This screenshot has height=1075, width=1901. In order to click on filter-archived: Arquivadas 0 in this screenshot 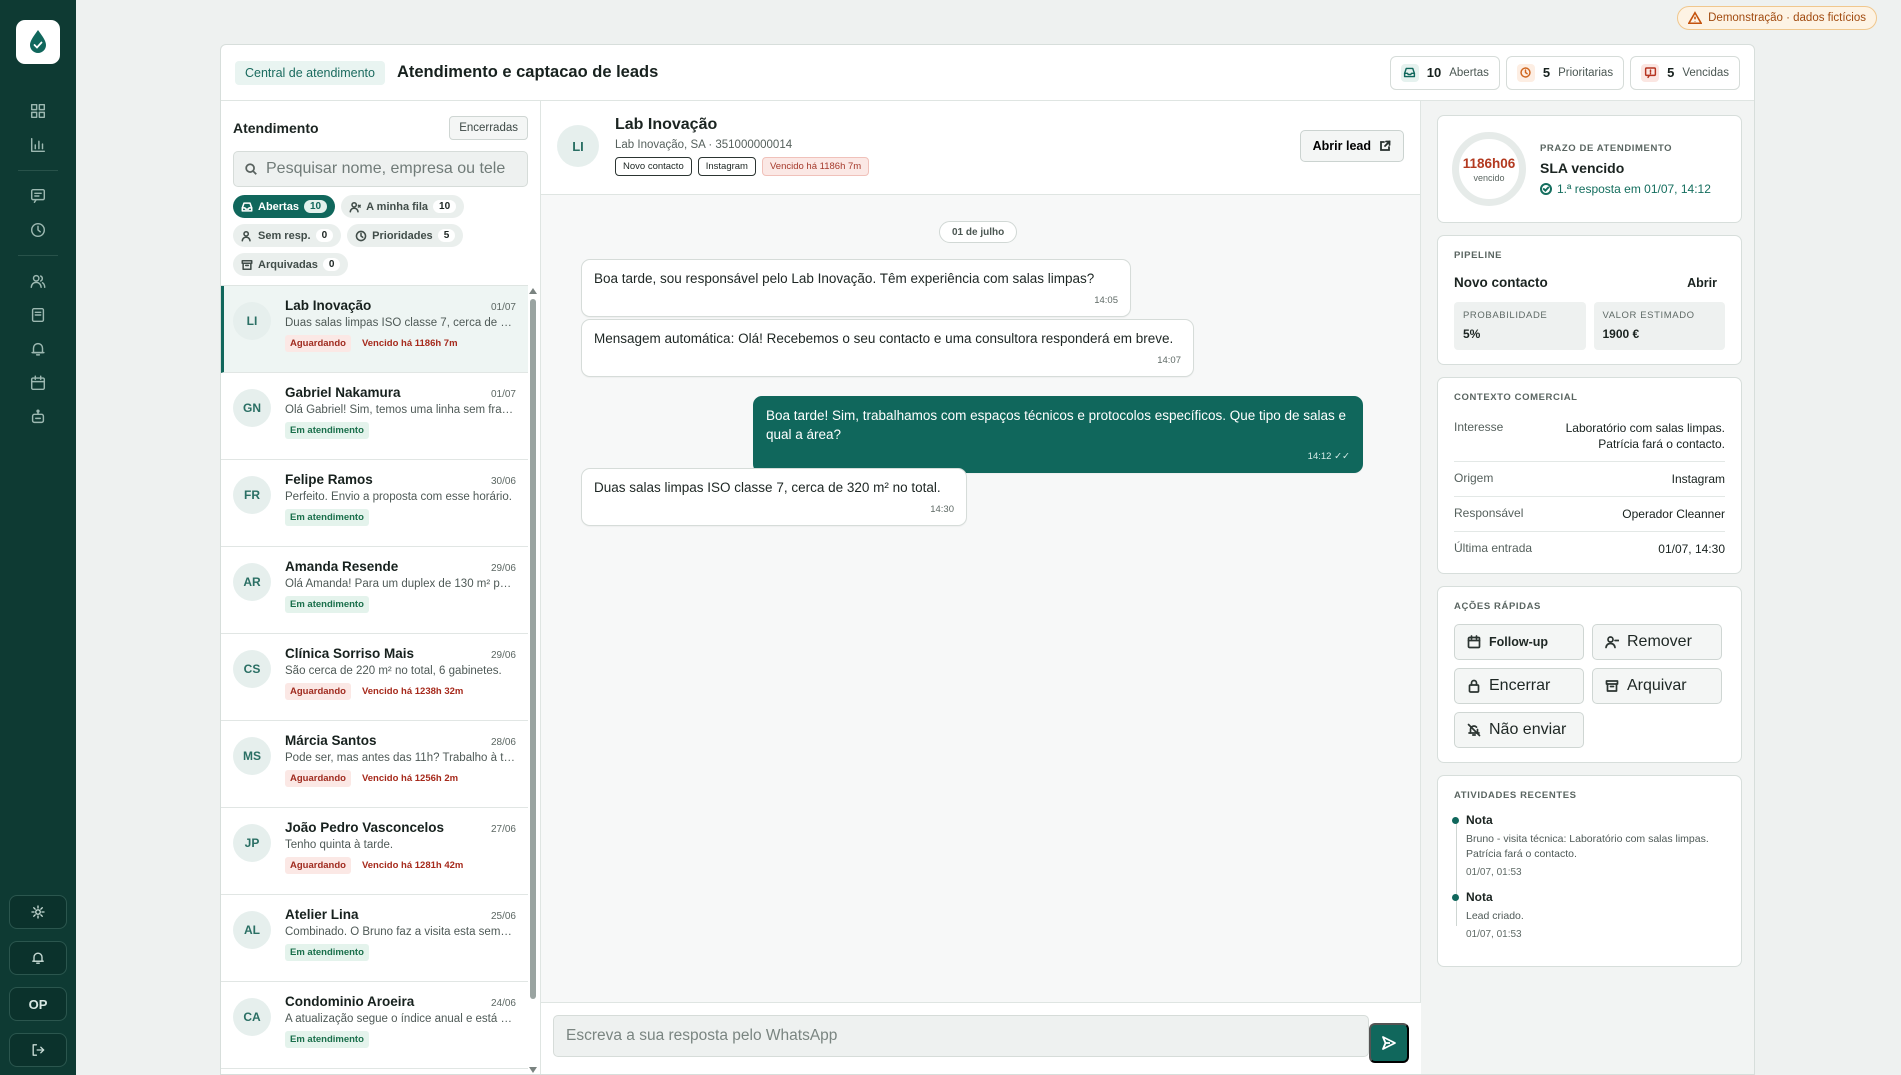, I will do `click(291, 264)`.